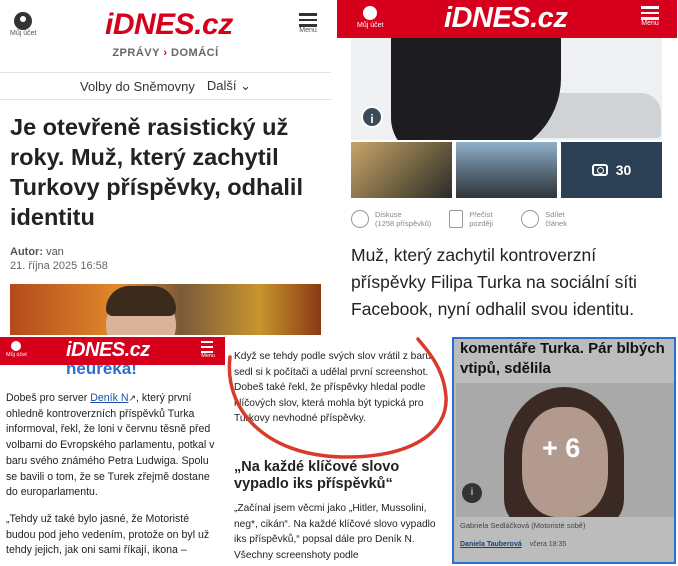 Image resolution: width=678 pixels, height=566 pixels. What do you see at coordinates (556, 219) in the screenshot?
I see `share-label: Sdílet článek` at bounding box center [556, 219].